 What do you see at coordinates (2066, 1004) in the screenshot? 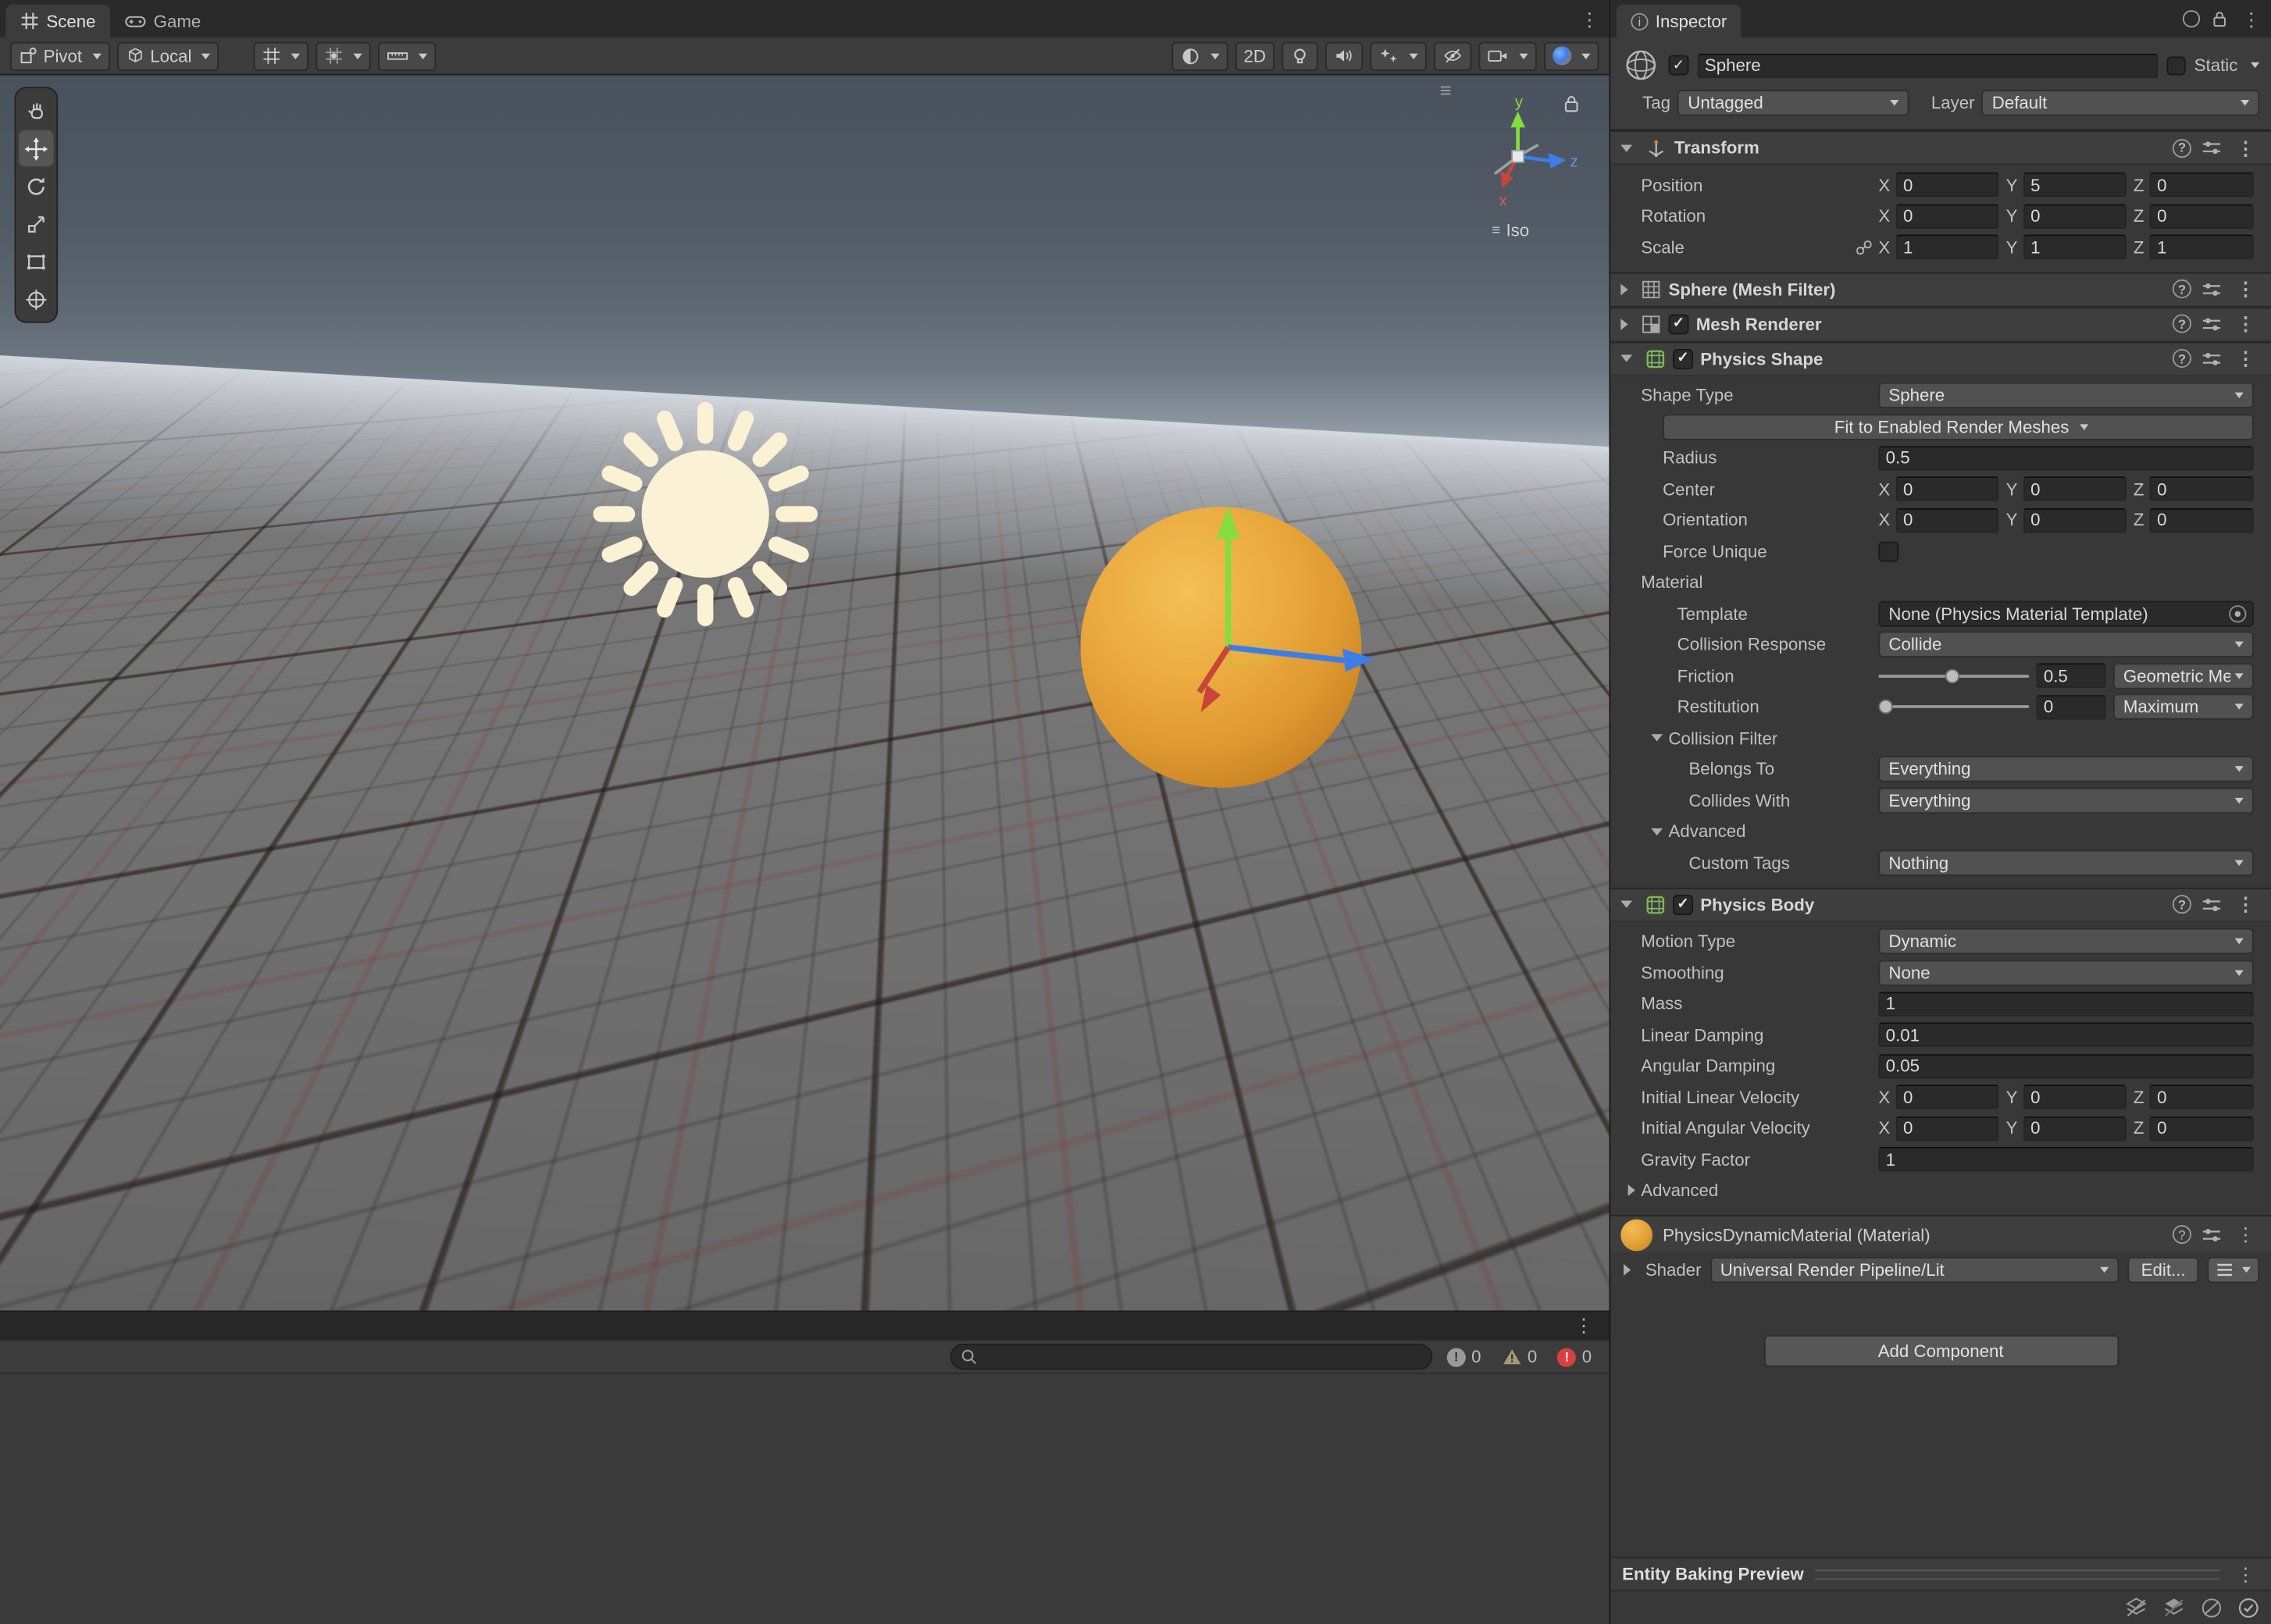
I see `mass-field` at bounding box center [2066, 1004].